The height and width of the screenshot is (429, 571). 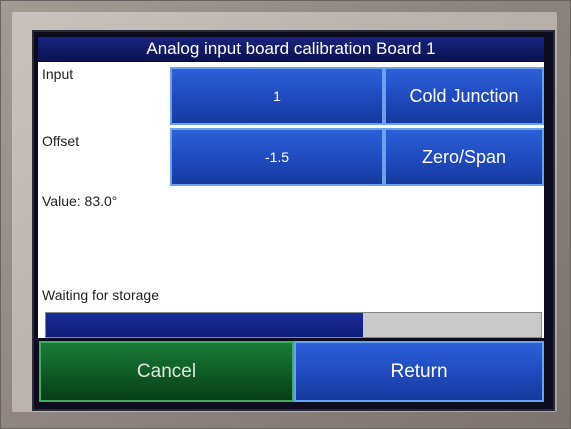 What do you see at coordinates (166, 371) in the screenshot?
I see `cancel-button: Cancel` at bounding box center [166, 371].